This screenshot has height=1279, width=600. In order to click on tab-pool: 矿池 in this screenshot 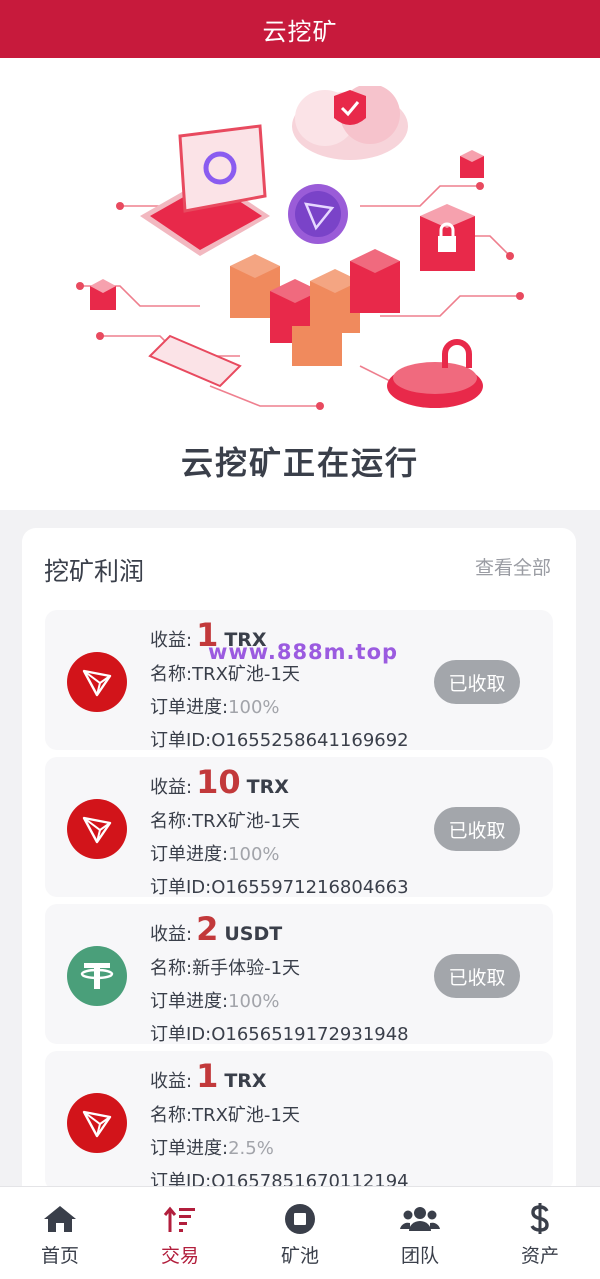, I will do `click(300, 1233)`.